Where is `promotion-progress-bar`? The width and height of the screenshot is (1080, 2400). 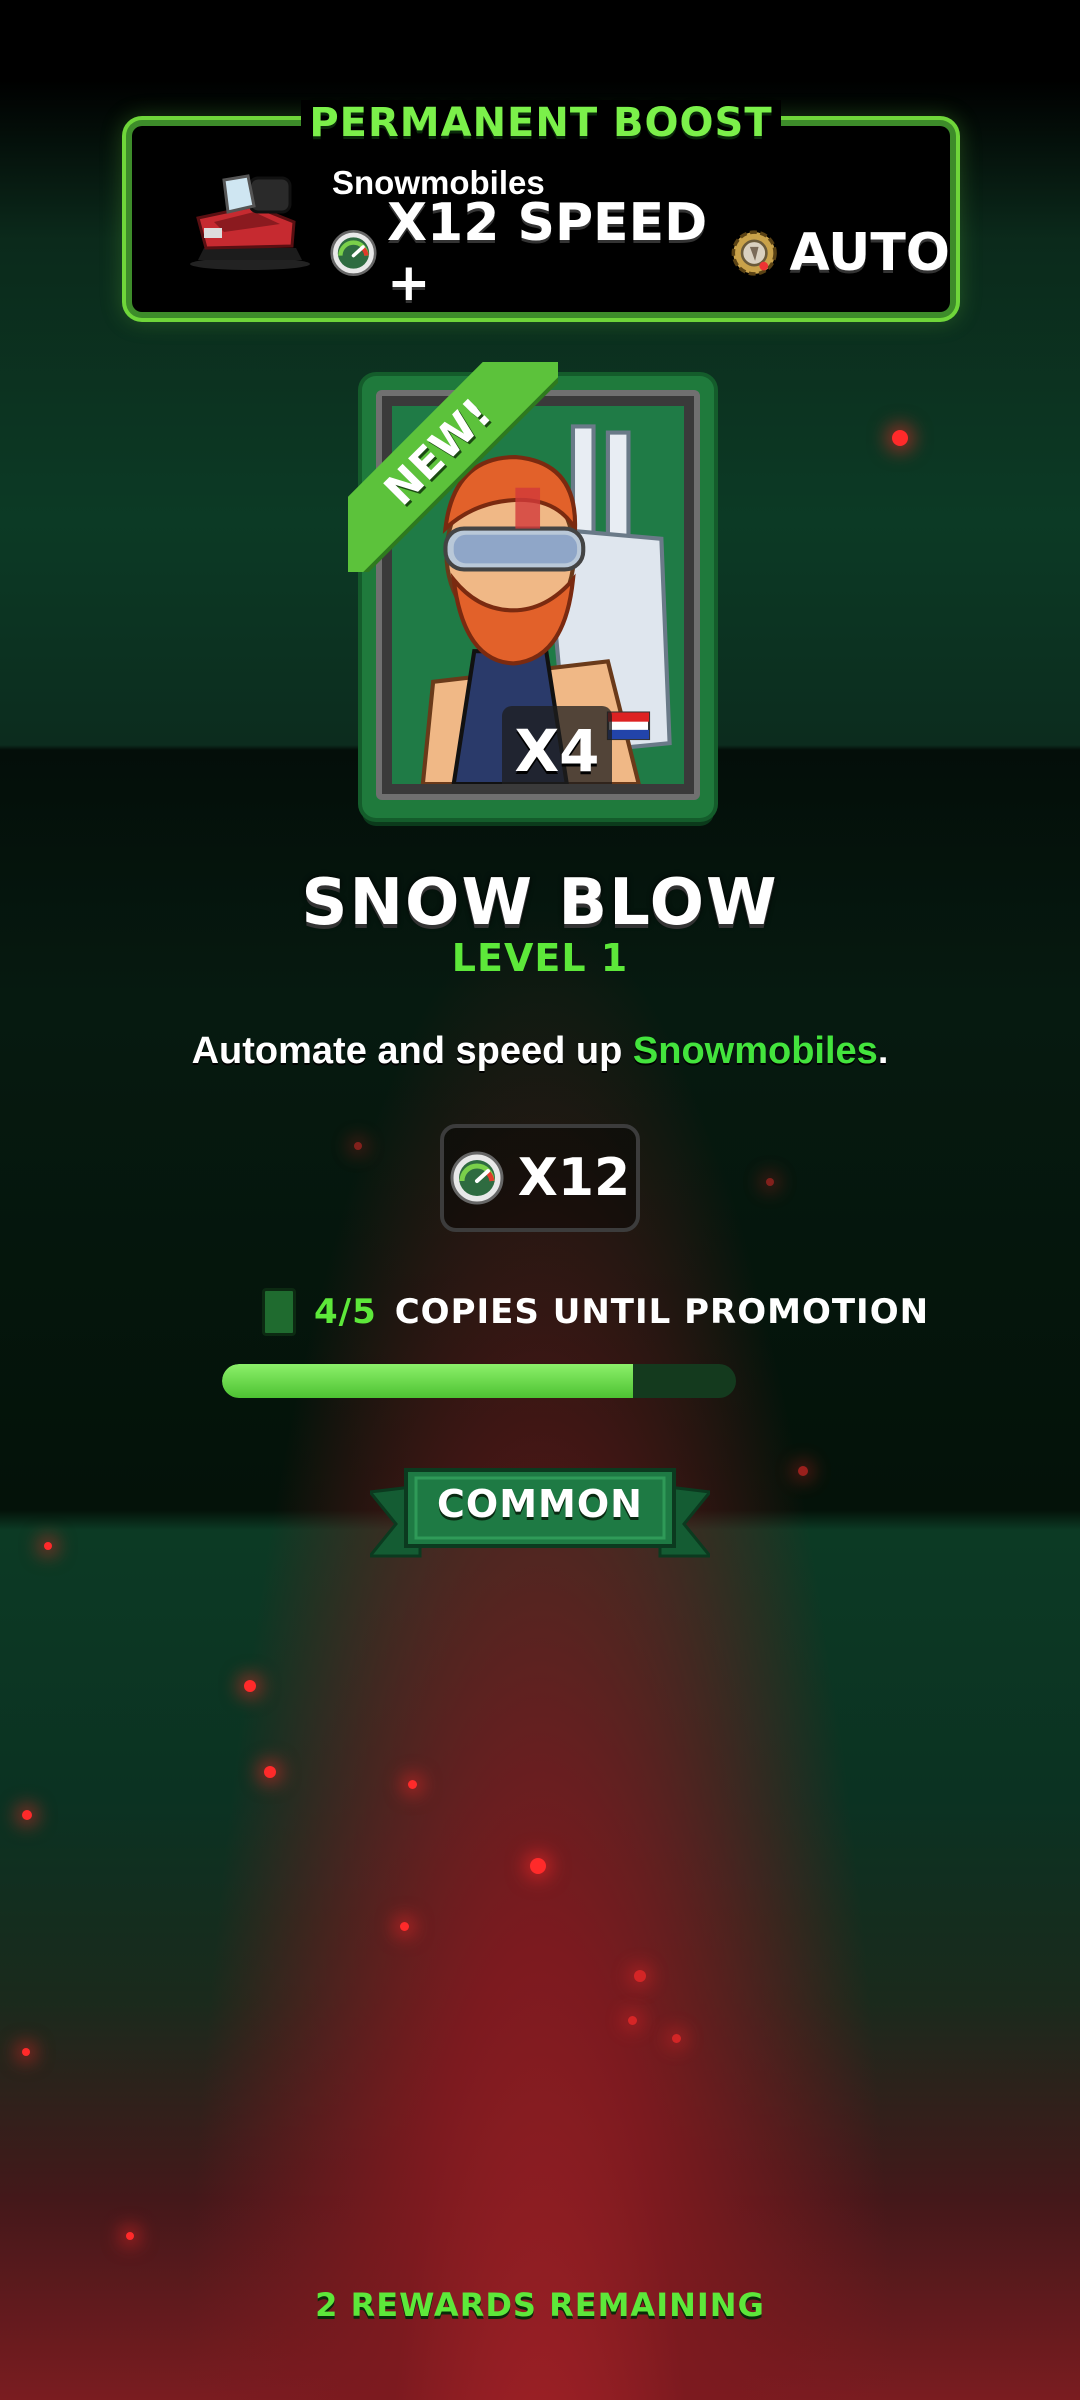
promotion-progress-bar is located at coordinates (479, 1381).